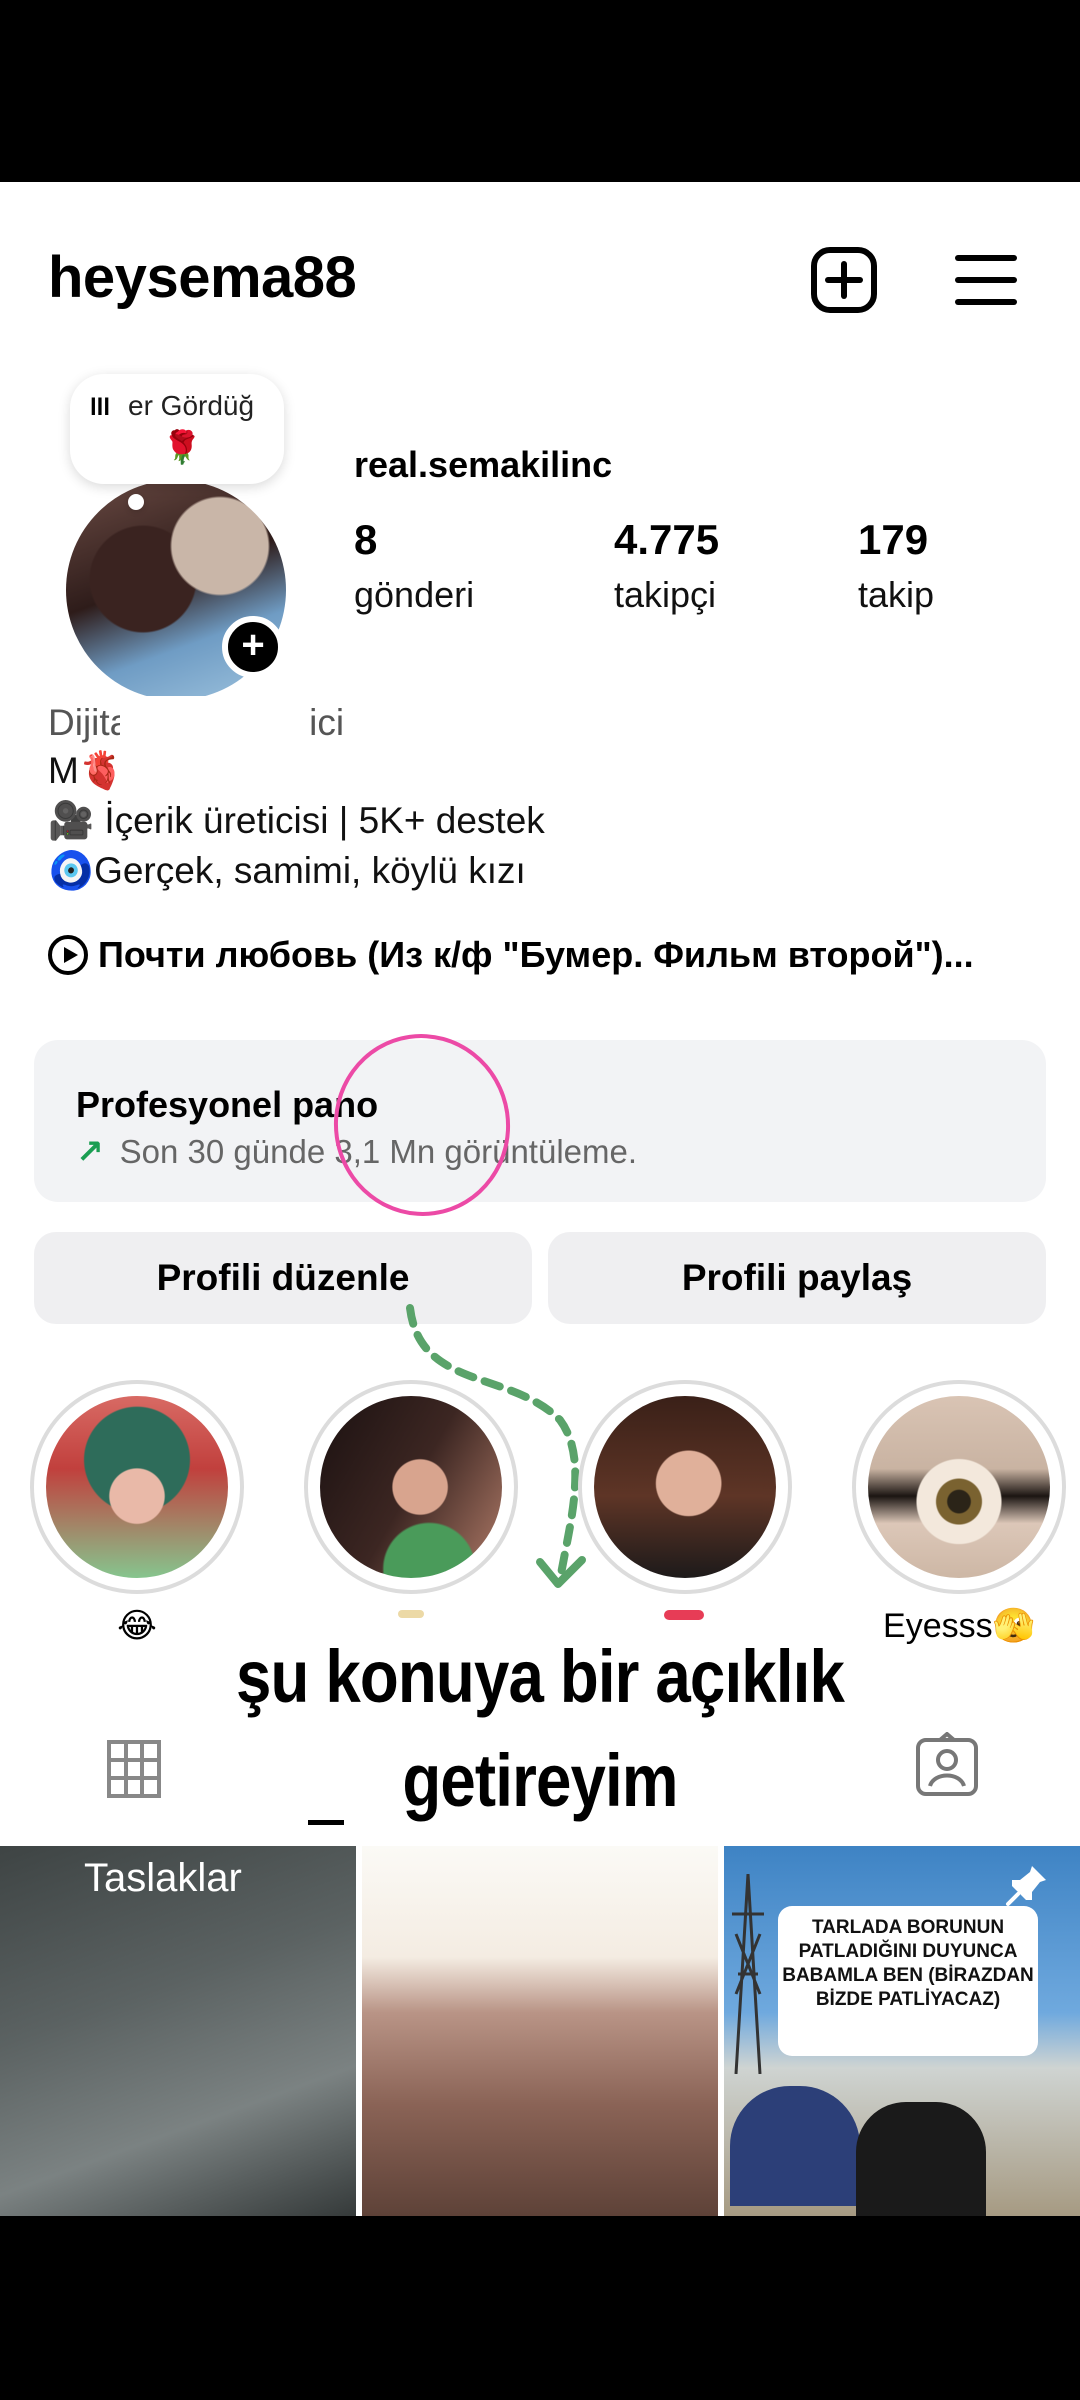  I want to click on bio-line-2: 🎥 İçerik üreticisi | 5K+ destek, so click(296, 820).